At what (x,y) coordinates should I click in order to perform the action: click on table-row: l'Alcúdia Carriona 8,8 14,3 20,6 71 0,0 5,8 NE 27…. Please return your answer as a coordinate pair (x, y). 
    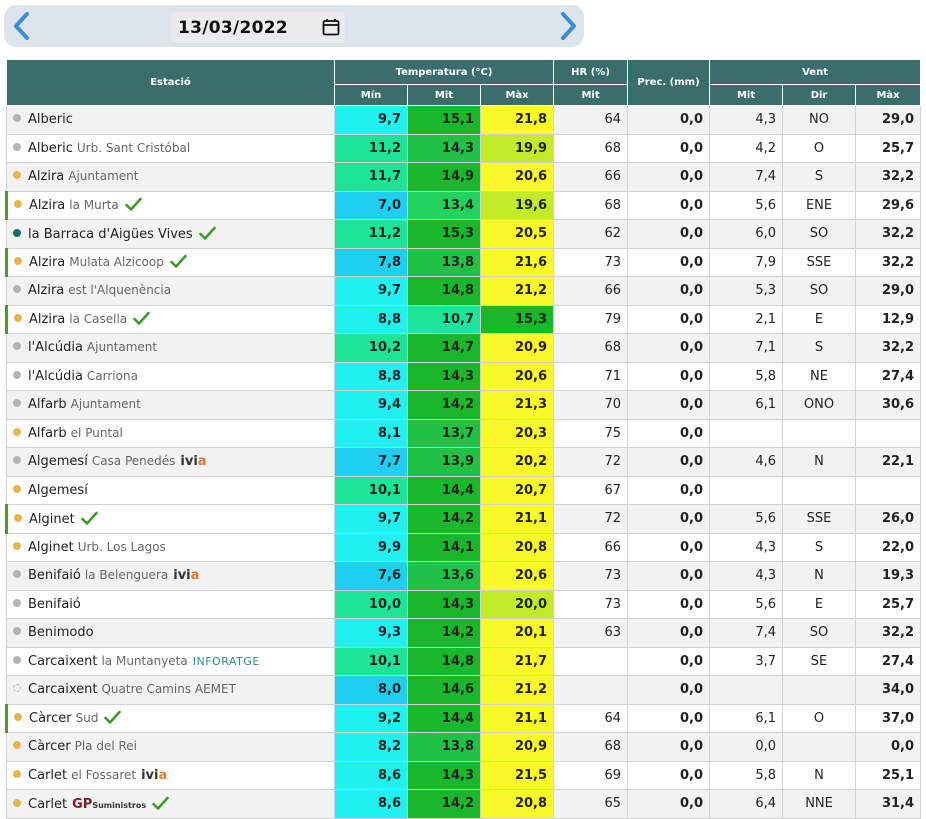
    Looking at the image, I should click on (464, 376).